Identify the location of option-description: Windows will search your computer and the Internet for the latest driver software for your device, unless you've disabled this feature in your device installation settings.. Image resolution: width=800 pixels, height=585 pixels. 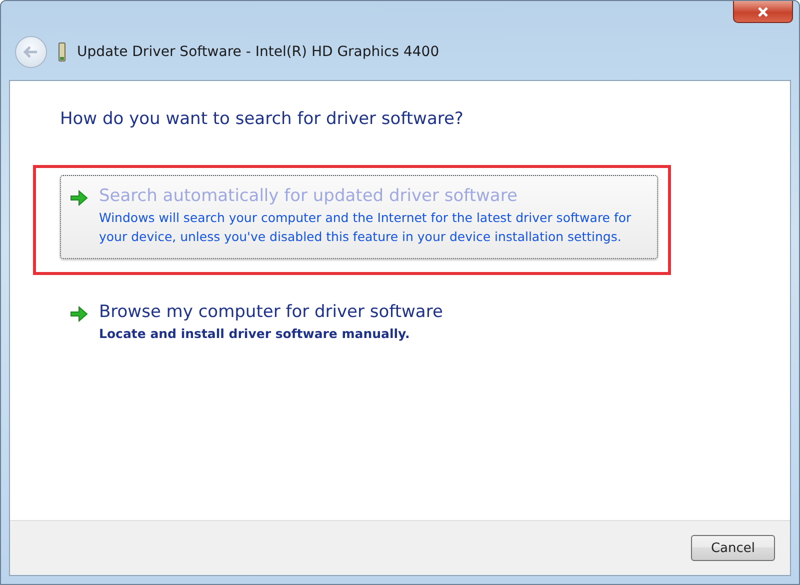
(365, 227).